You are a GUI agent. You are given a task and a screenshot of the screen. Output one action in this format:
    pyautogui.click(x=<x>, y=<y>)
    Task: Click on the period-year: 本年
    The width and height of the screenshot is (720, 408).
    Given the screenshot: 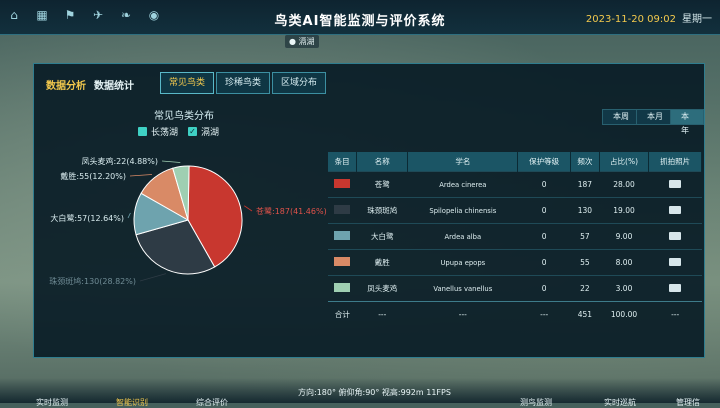 What is the action you would take?
    pyautogui.click(x=687, y=122)
    